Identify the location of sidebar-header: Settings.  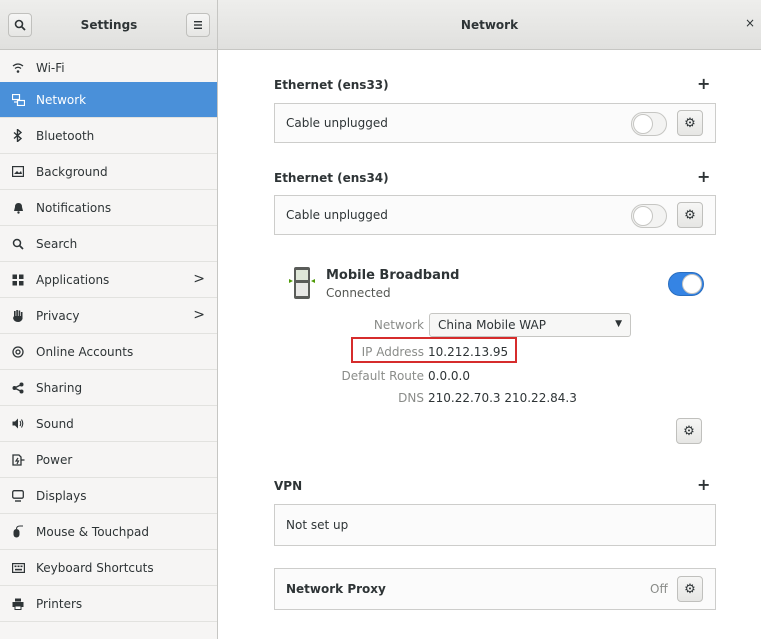
(109, 25).